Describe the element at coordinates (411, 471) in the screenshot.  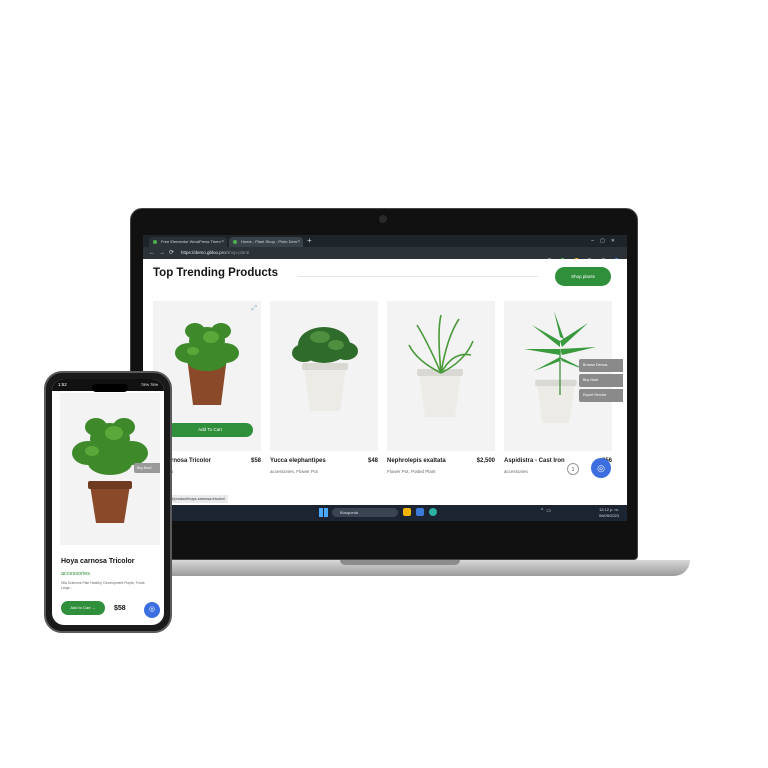
I see `product-category: Flower Pot, Potted Plant` at that location.